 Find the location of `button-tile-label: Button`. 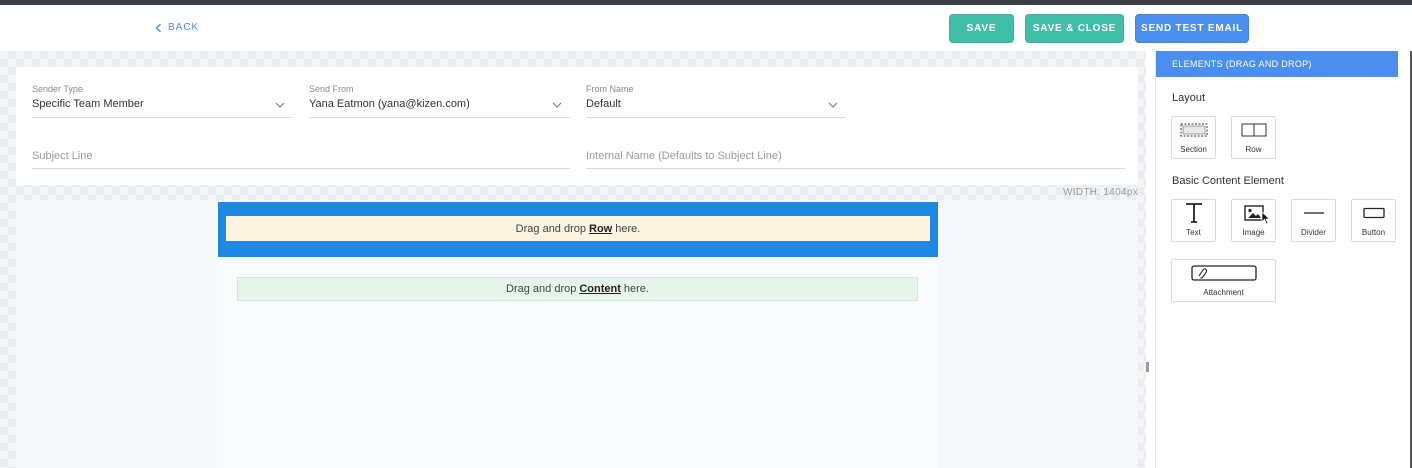

button-tile-label: Button is located at coordinates (1373, 232).